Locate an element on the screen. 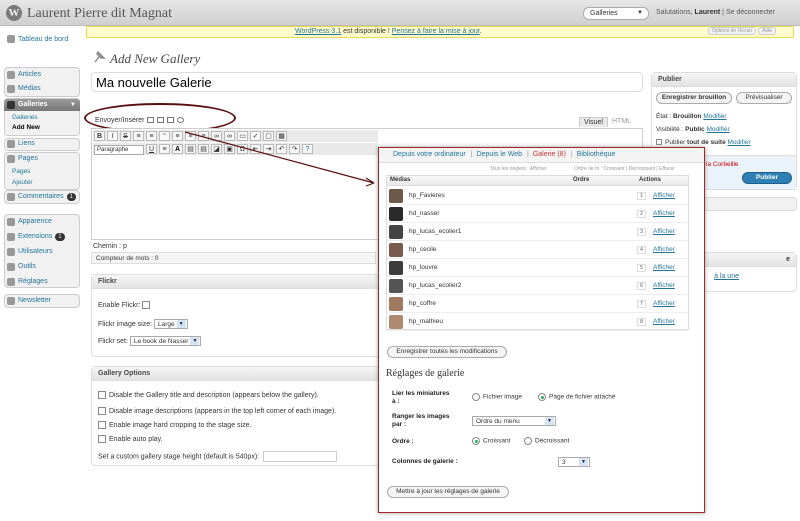  remove-format-button: ◪ is located at coordinates (216, 149).